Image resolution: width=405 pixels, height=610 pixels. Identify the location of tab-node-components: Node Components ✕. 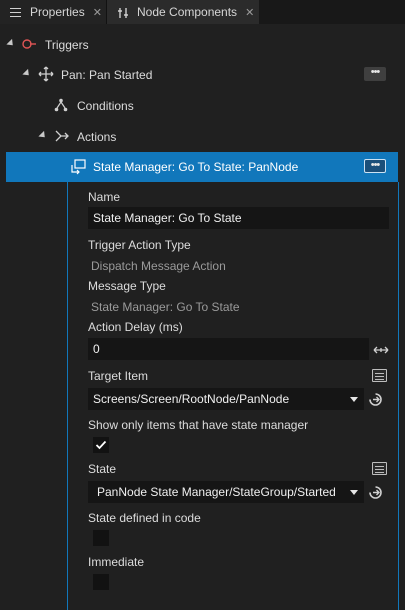
(183, 12).